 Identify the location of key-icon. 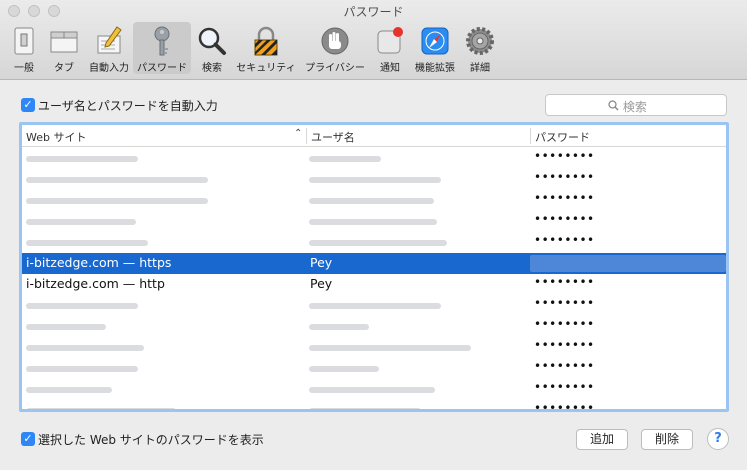
(162, 41).